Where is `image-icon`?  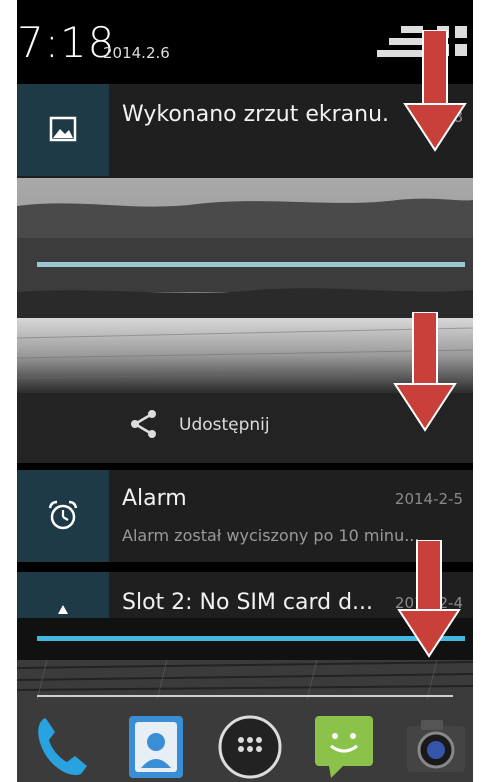
image-icon is located at coordinates (63, 129).